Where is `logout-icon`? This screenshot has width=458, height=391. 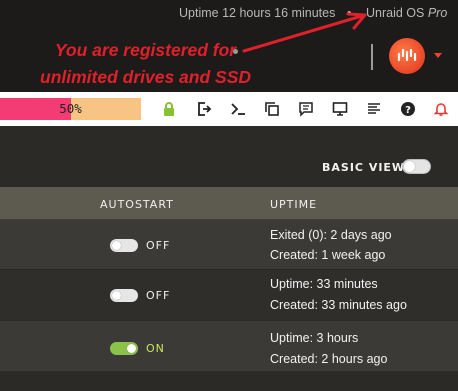 logout-icon is located at coordinates (204, 109).